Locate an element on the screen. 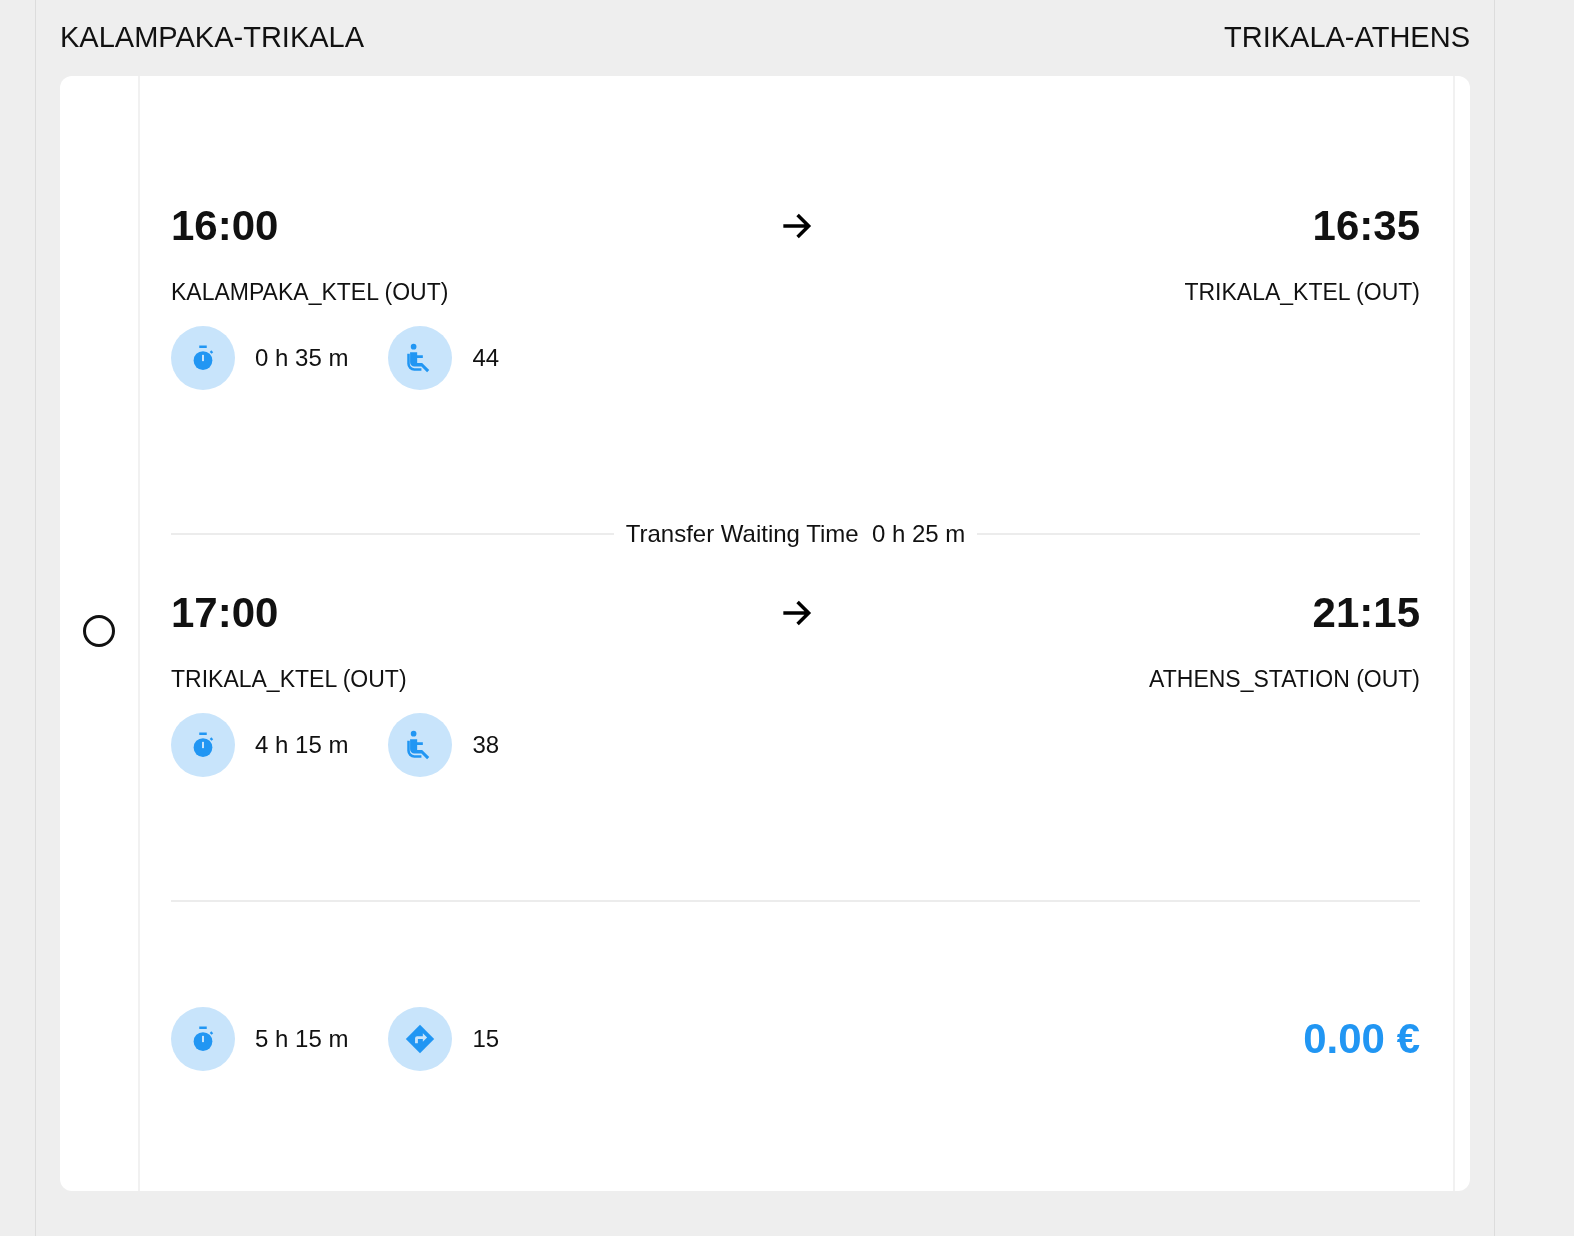 The width and height of the screenshot is (1574, 1236). arrival-station: ATHENS_STATION (OUT) is located at coordinates (1284, 679).